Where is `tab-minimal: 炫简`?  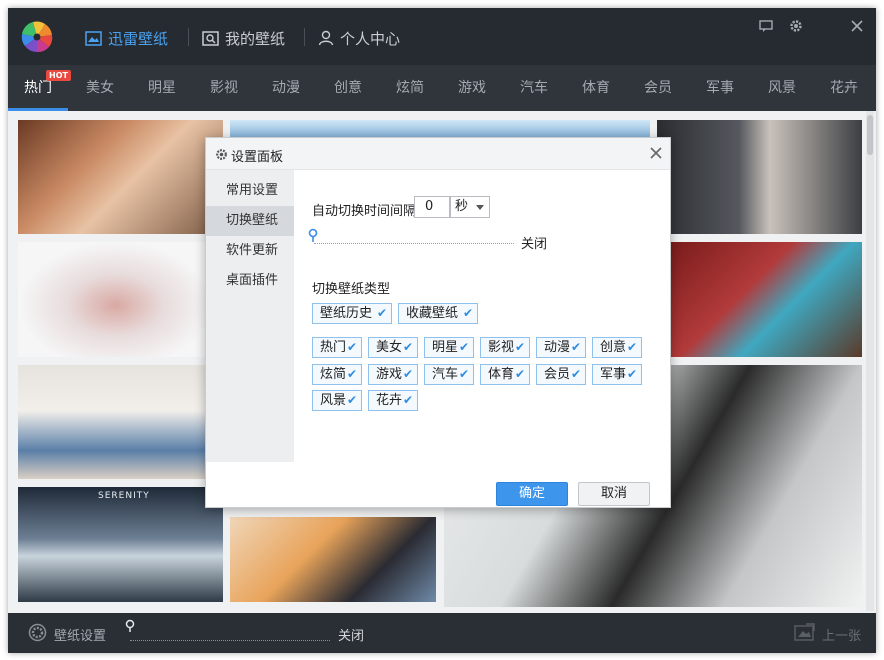
tab-minimal: 炫简 is located at coordinates (410, 88).